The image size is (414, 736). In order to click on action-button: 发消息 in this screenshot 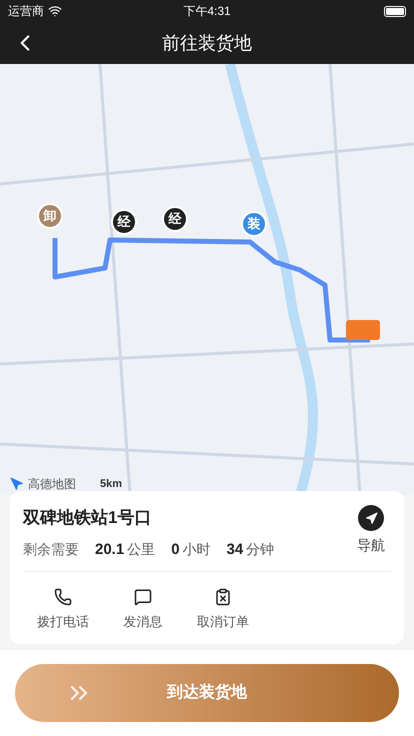, I will do `click(143, 607)`.